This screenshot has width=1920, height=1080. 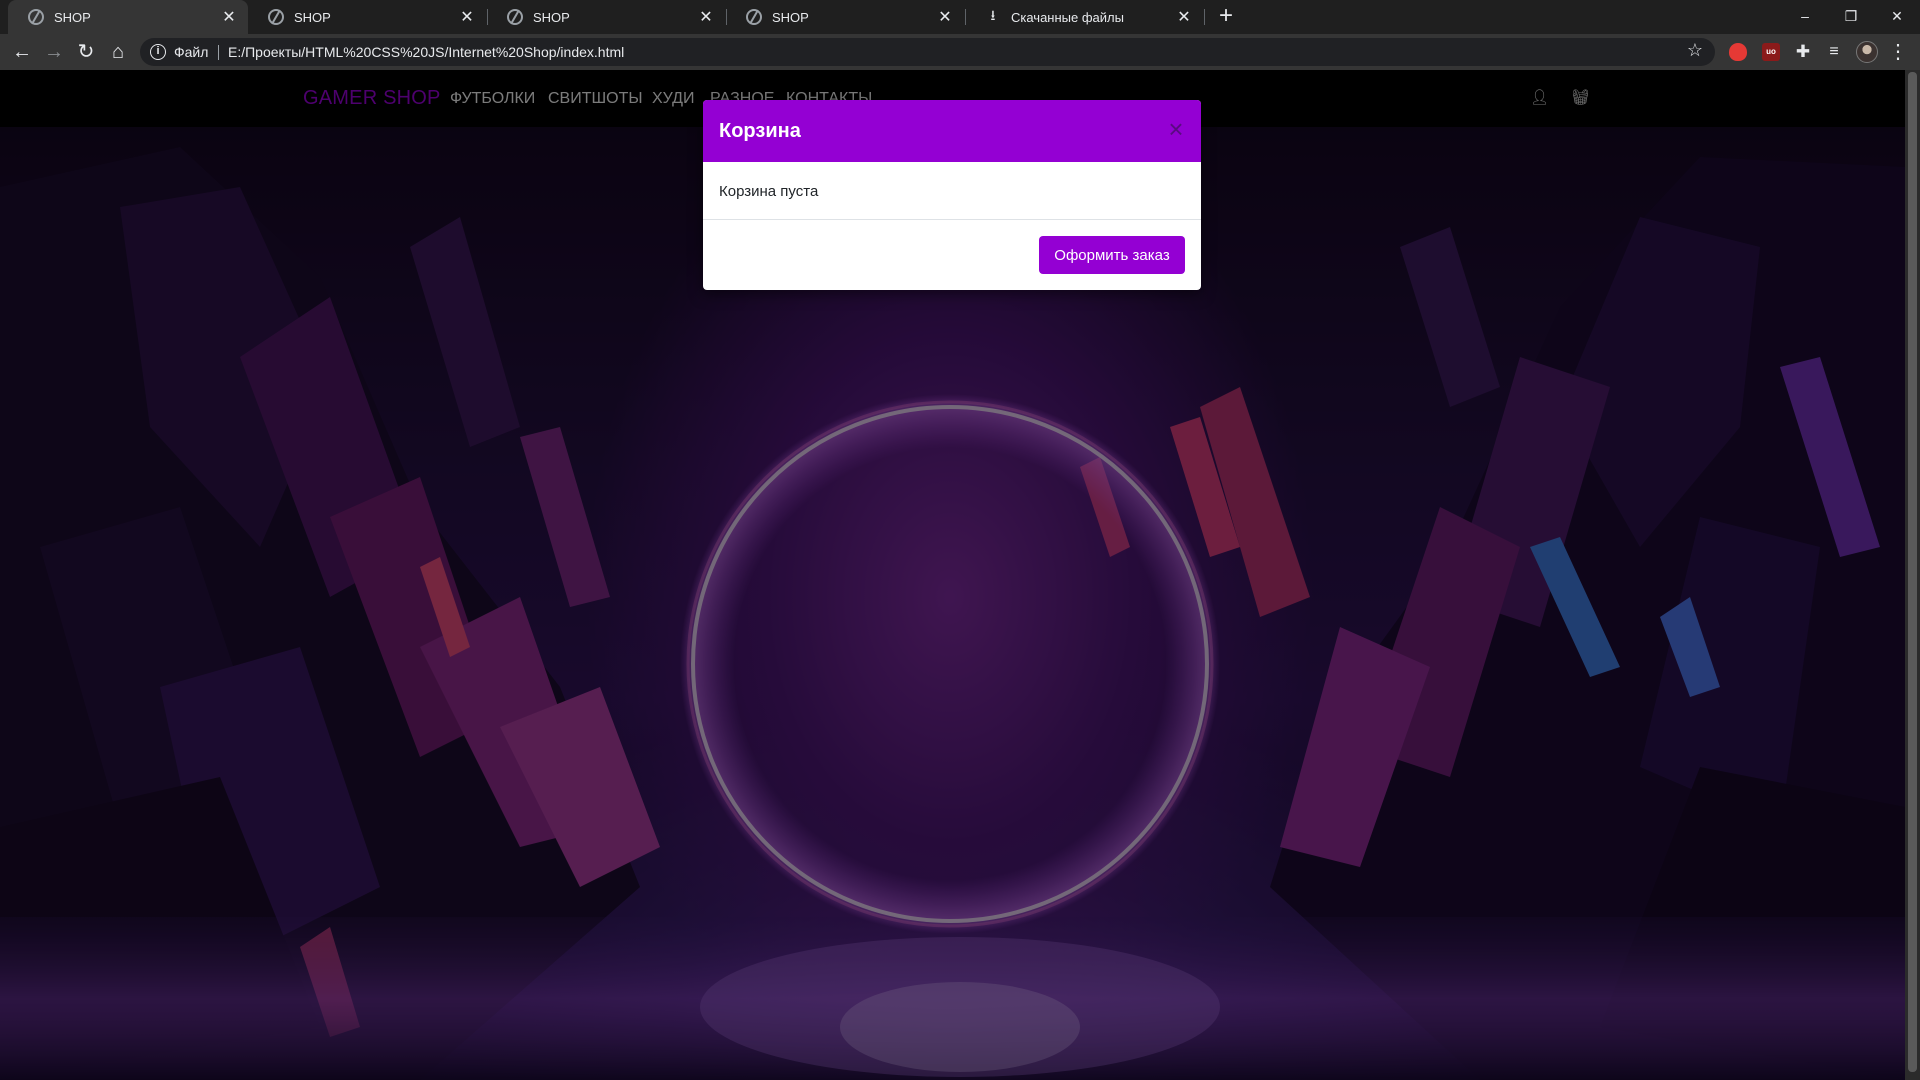 I want to click on bookmark-star-icon: ☆, so click(x=1695, y=50).